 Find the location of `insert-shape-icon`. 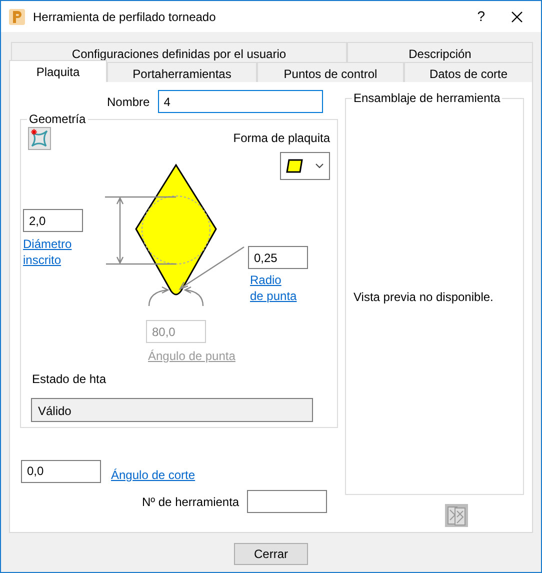

insert-shape-icon is located at coordinates (39, 138).